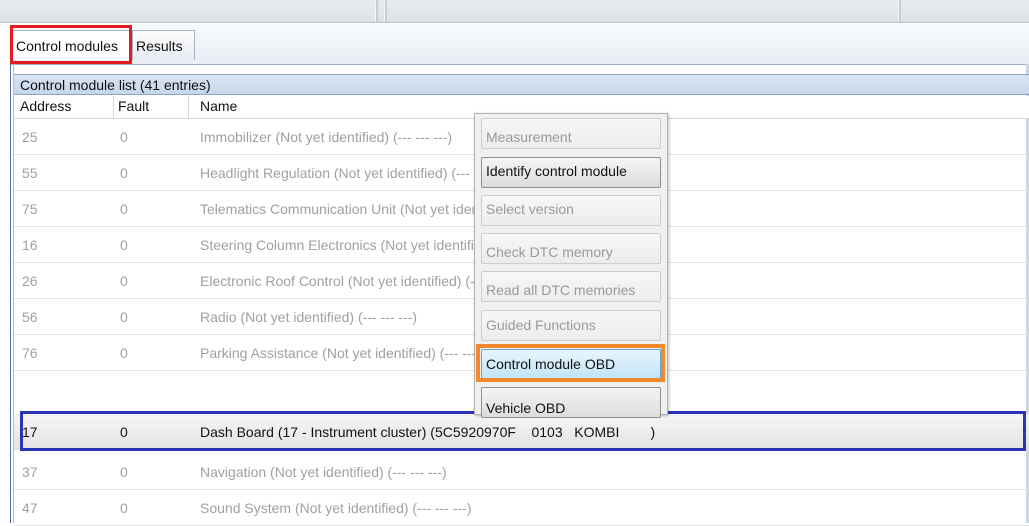  Describe the element at coordinates (30, 245) in the screenshot. I see `row-address: 16` at that location.